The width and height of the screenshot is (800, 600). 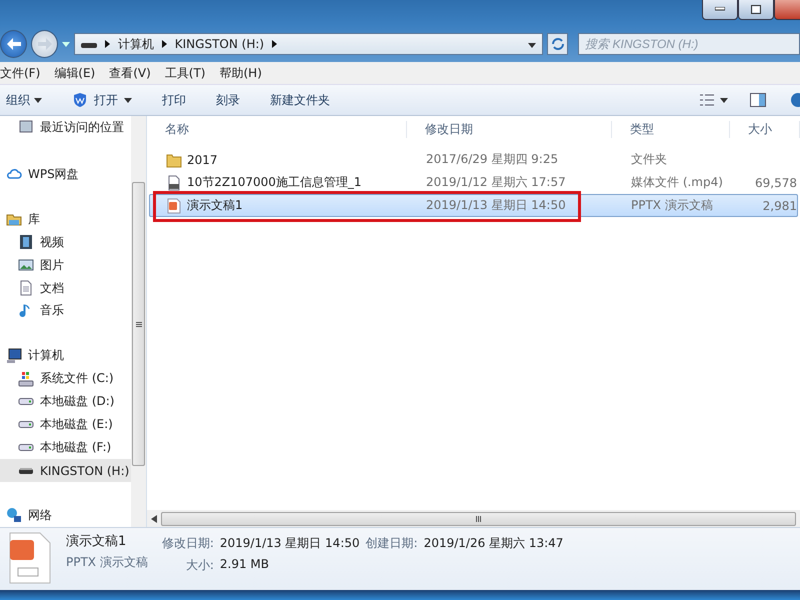 What do you see at coordinates (496, 182) in the screenshot?
I see `table-cell-text: 2019/1/12 星期六 17:57` at bounding box center [496, 182].